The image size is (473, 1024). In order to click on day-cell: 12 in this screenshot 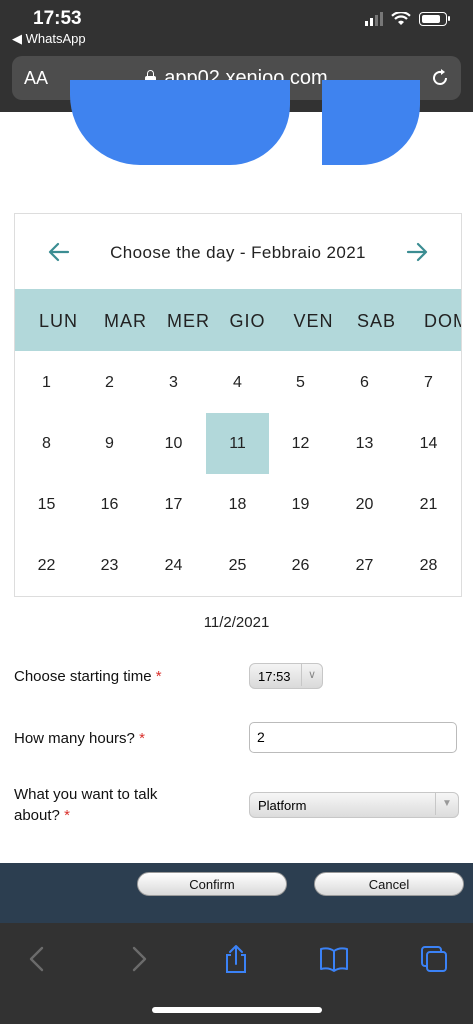, I will do `click(300, 443)`.